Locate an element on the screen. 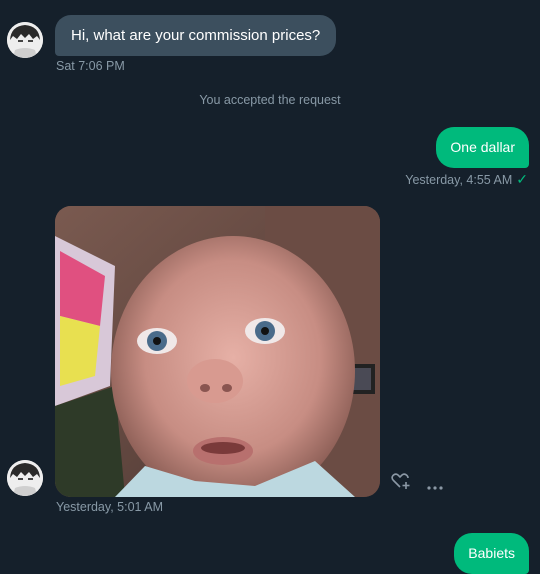  message-bubble-outgoing: One dallar is located at coordinates (482, 147).